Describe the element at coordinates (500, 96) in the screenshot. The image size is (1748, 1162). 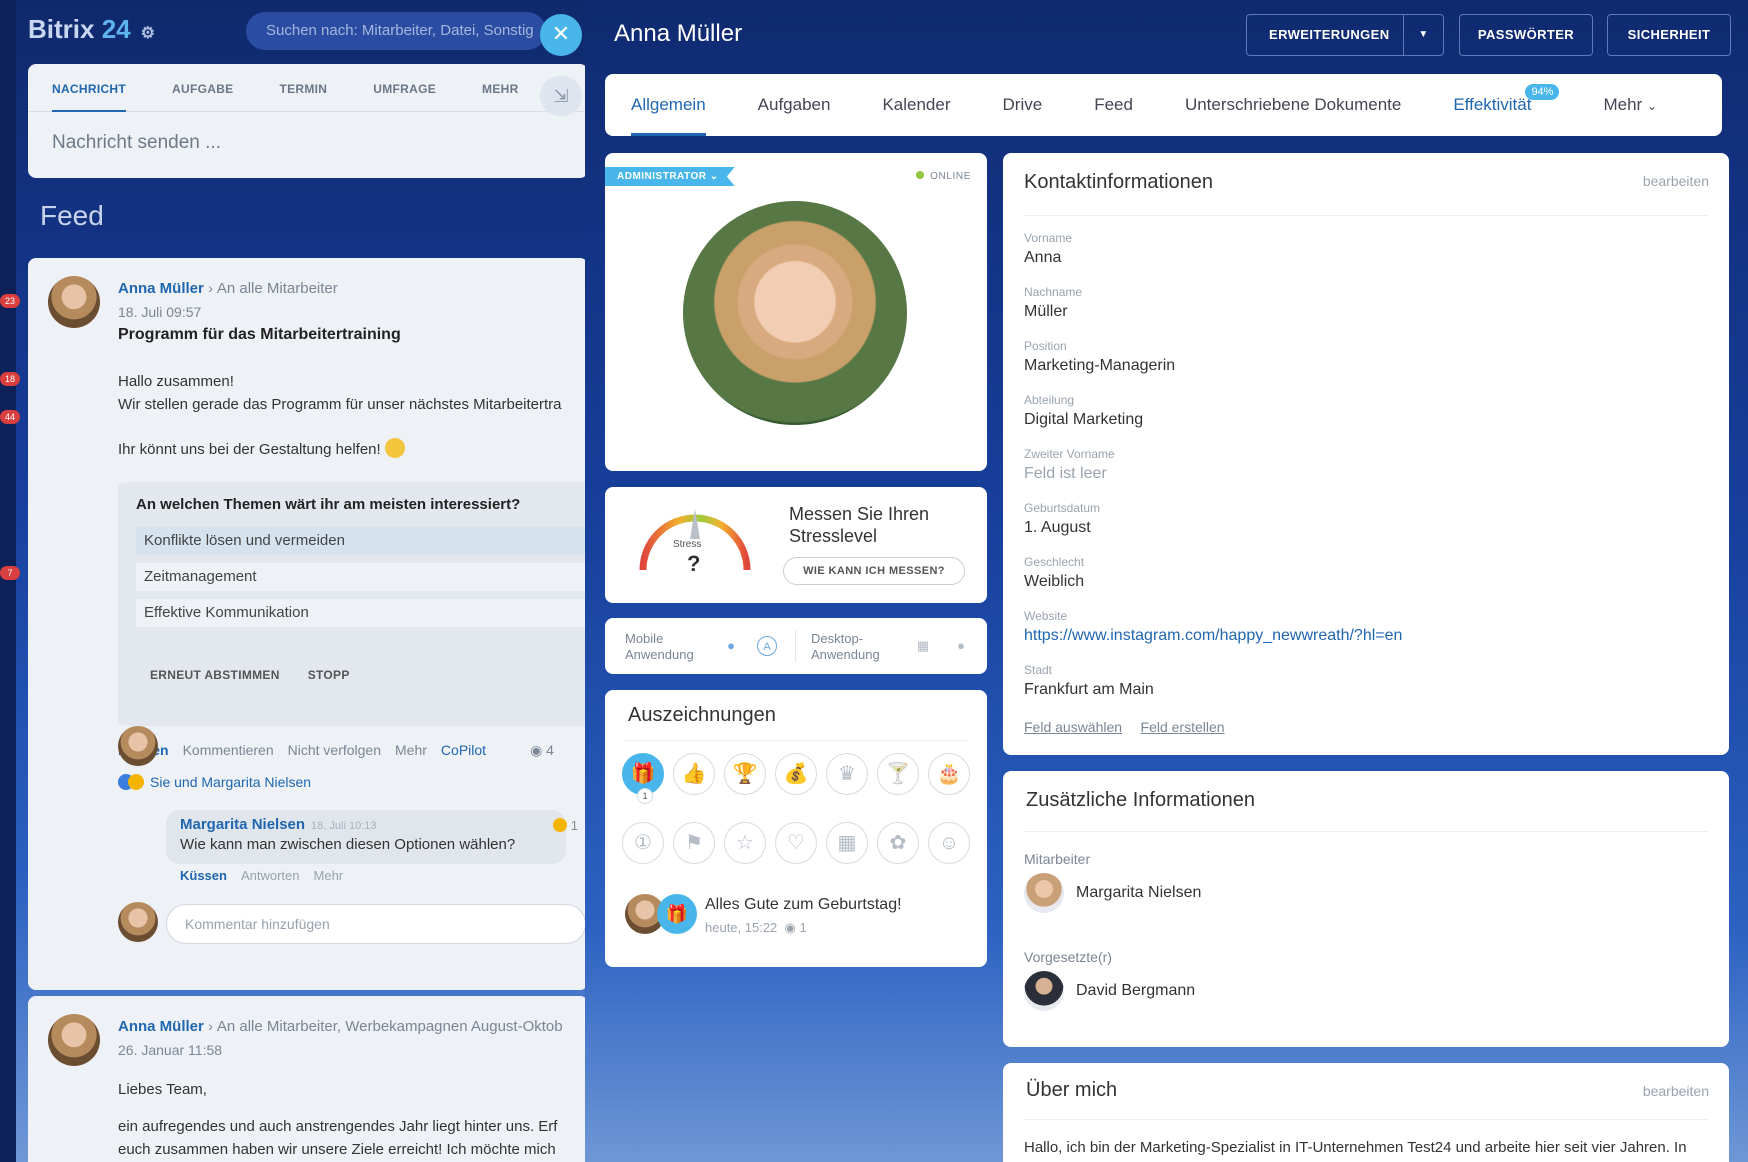
I see `composer-tab-more: MEHR` at that location.